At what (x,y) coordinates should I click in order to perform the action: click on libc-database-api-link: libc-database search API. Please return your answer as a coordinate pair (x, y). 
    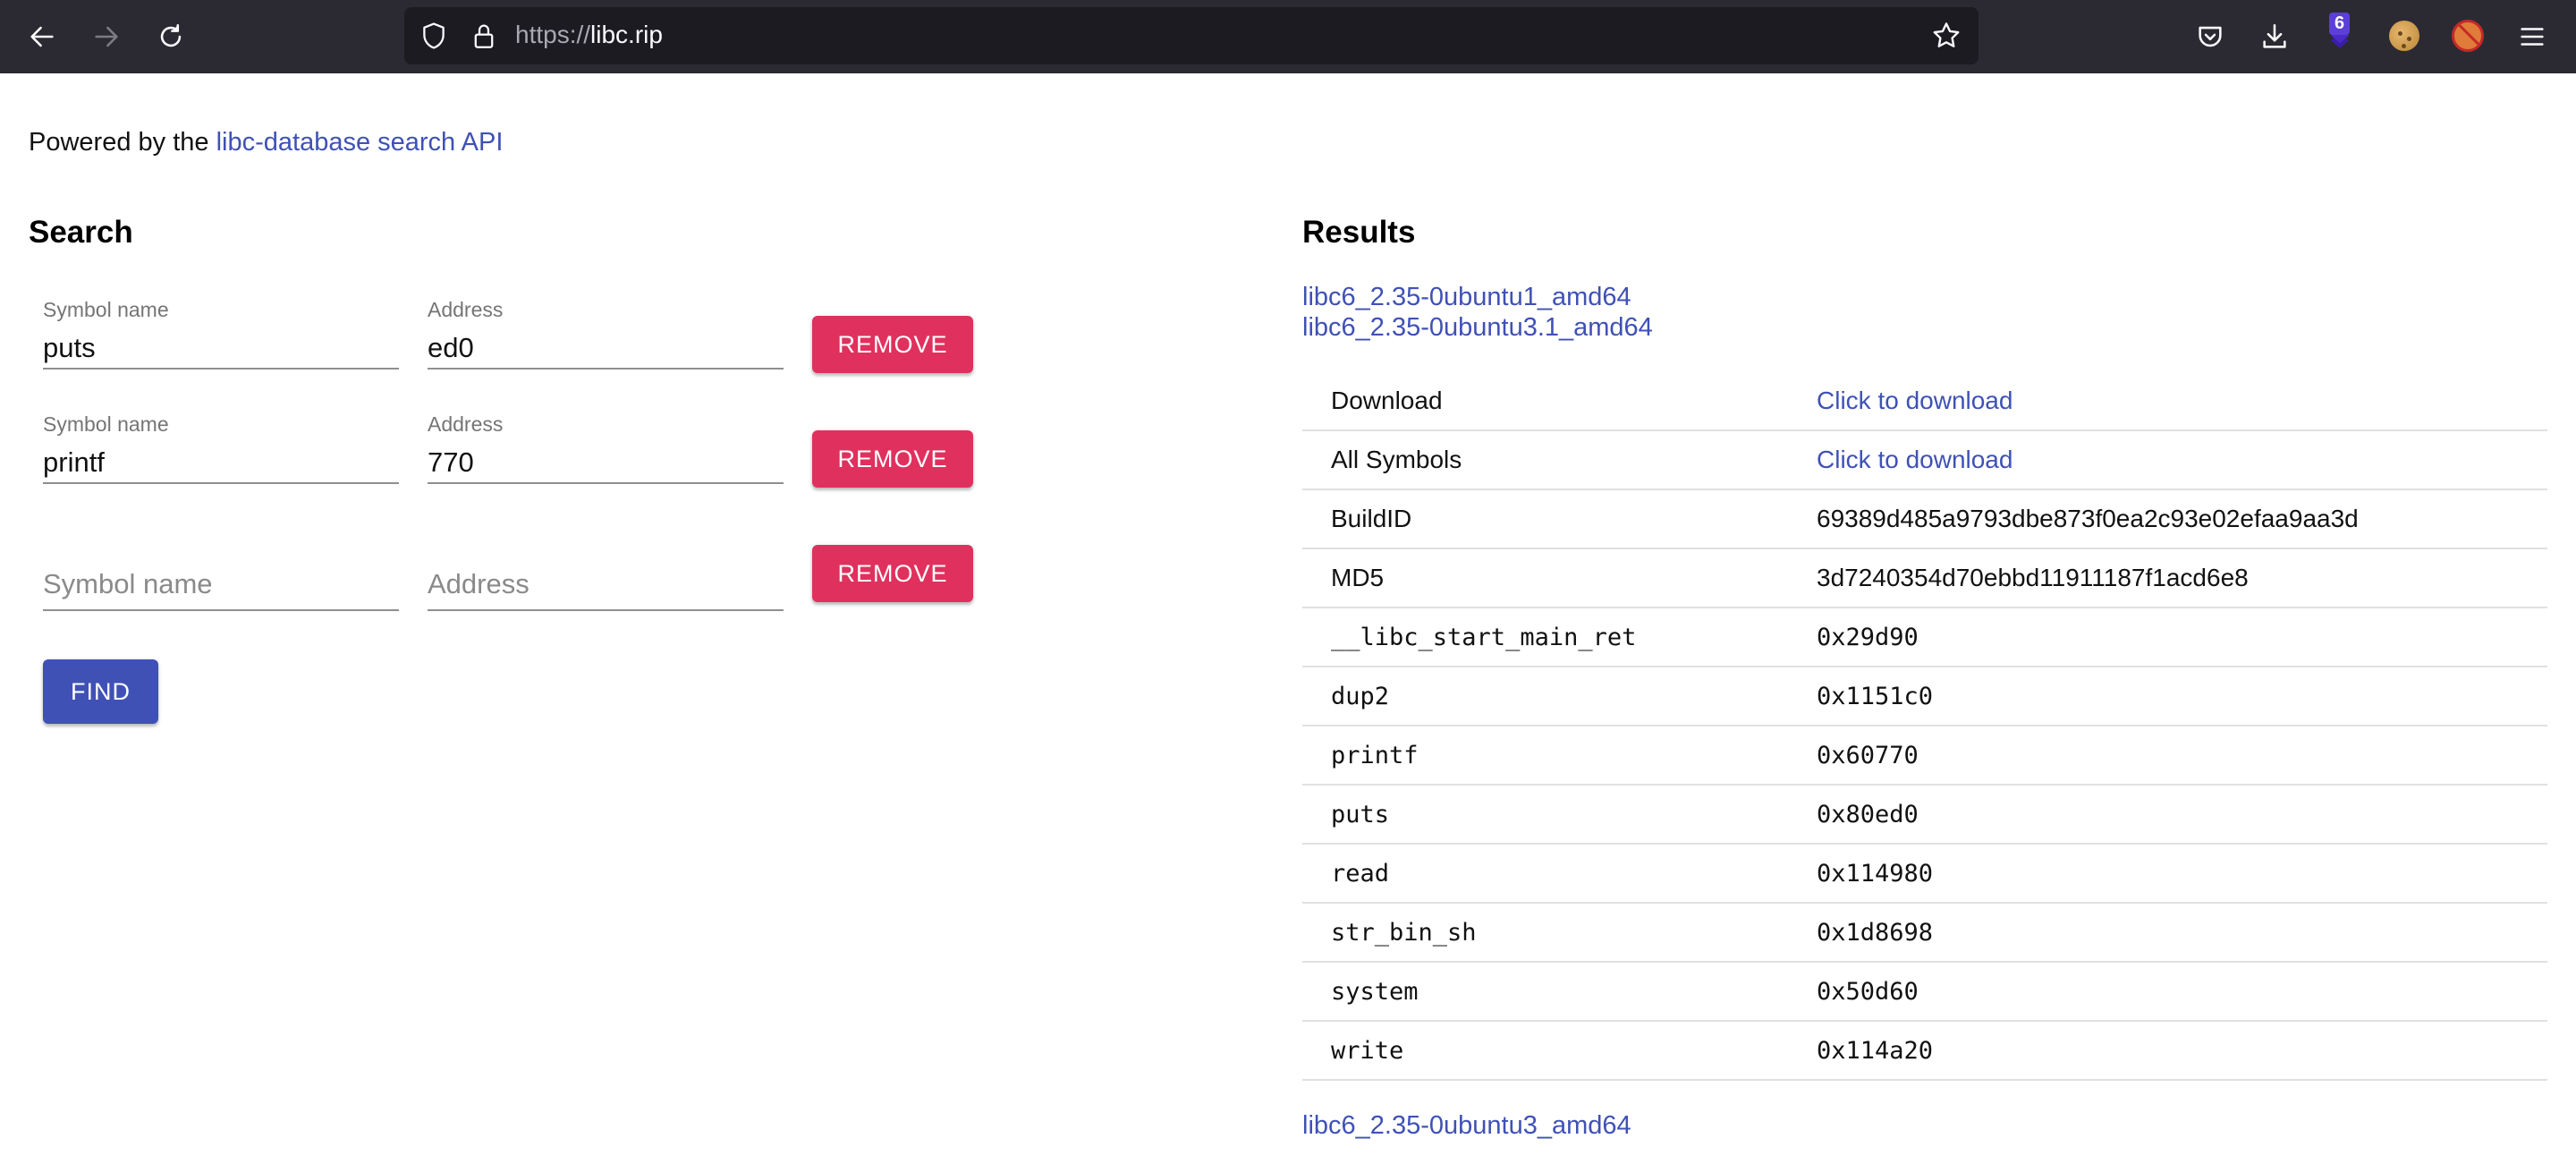
    Looking at the image, I should click on (360, 142).